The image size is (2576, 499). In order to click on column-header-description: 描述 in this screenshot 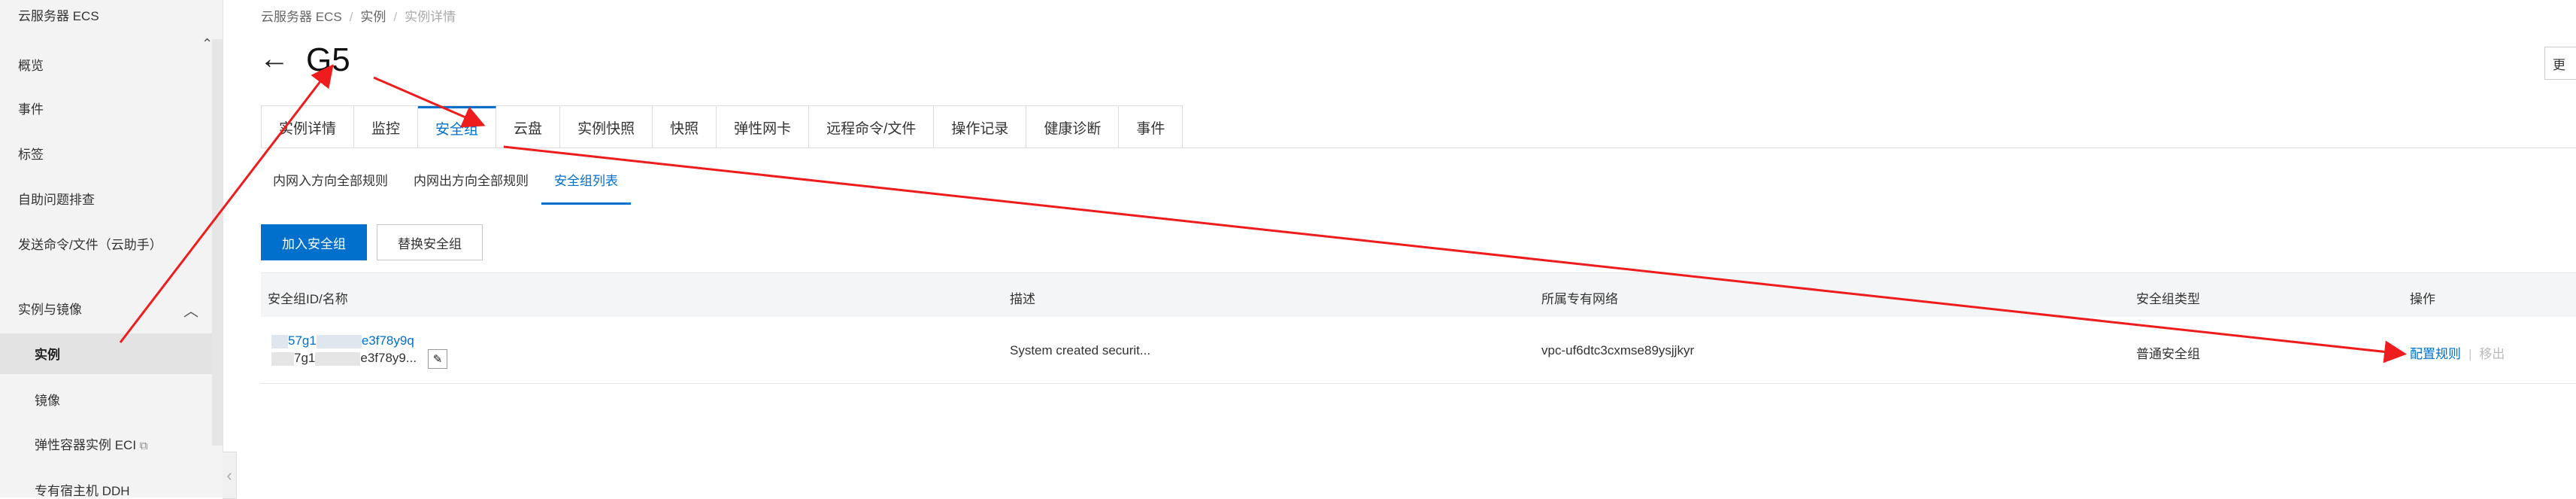, I will do `click(1022, 299)`.